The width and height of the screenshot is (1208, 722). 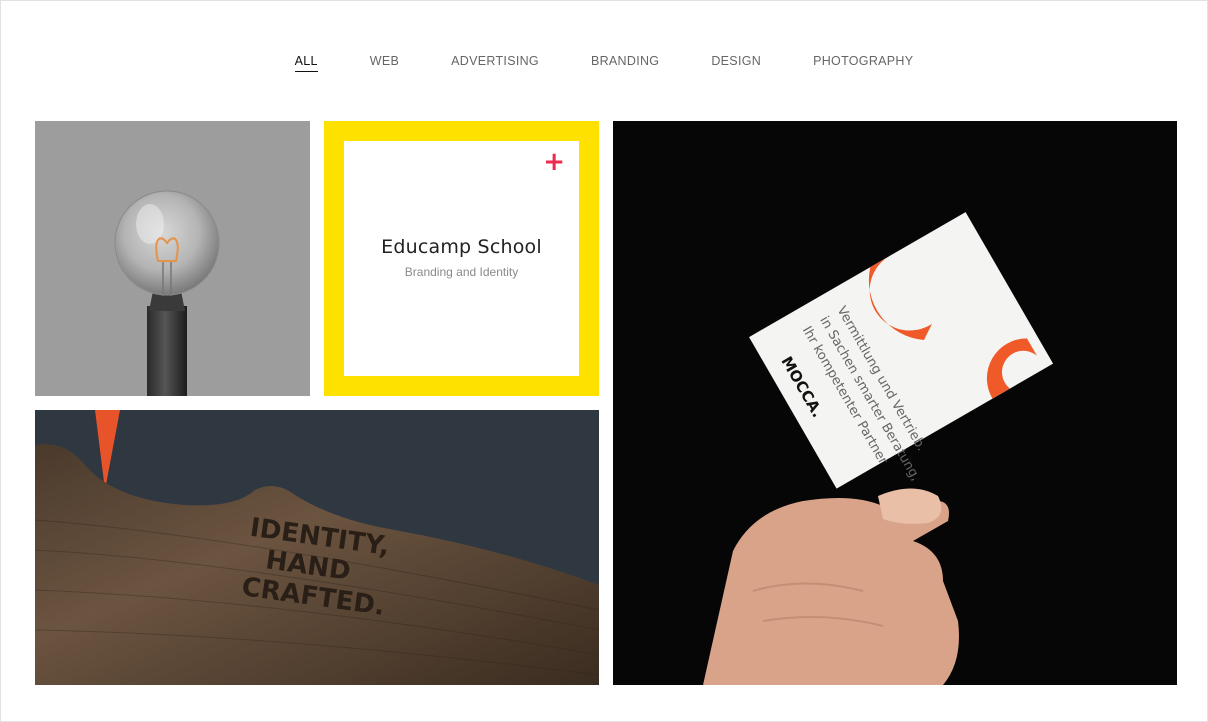 I want to click on filter-branding: BRANDING, so click(x=625, y=62).